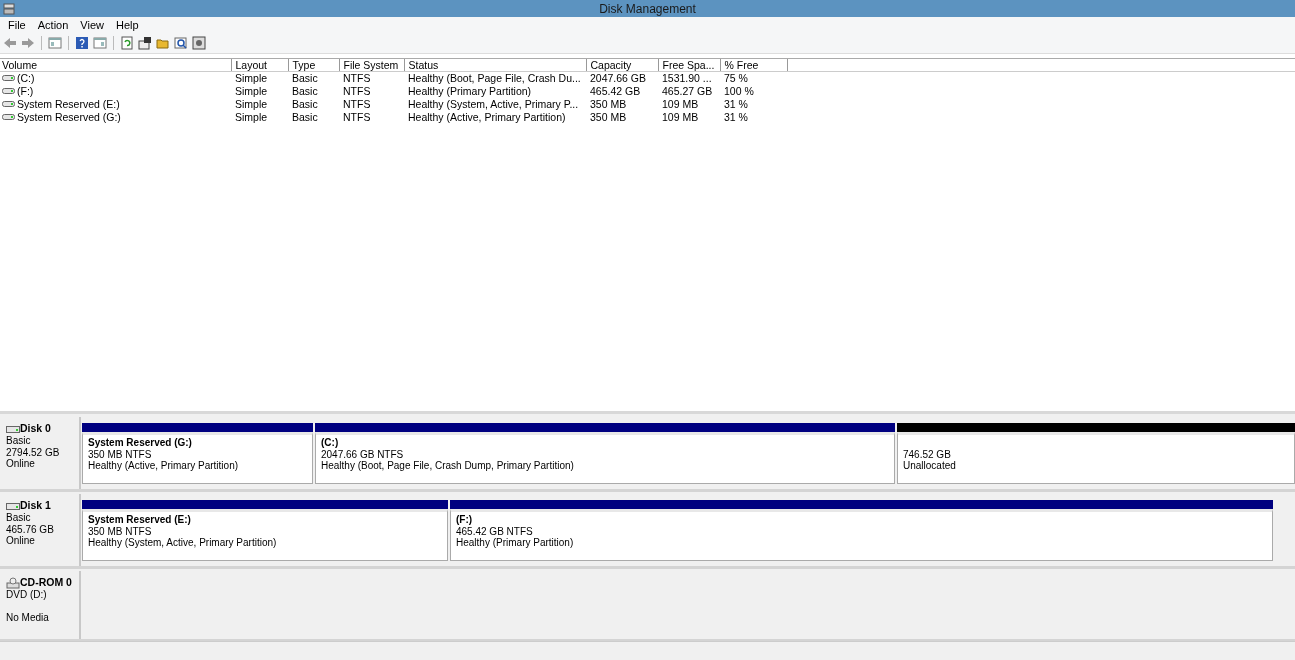  Describe the element at coordinates (470, 91) in the screenshot. I see `table-cell-text: Healthy (Primary Partition)` at that location.